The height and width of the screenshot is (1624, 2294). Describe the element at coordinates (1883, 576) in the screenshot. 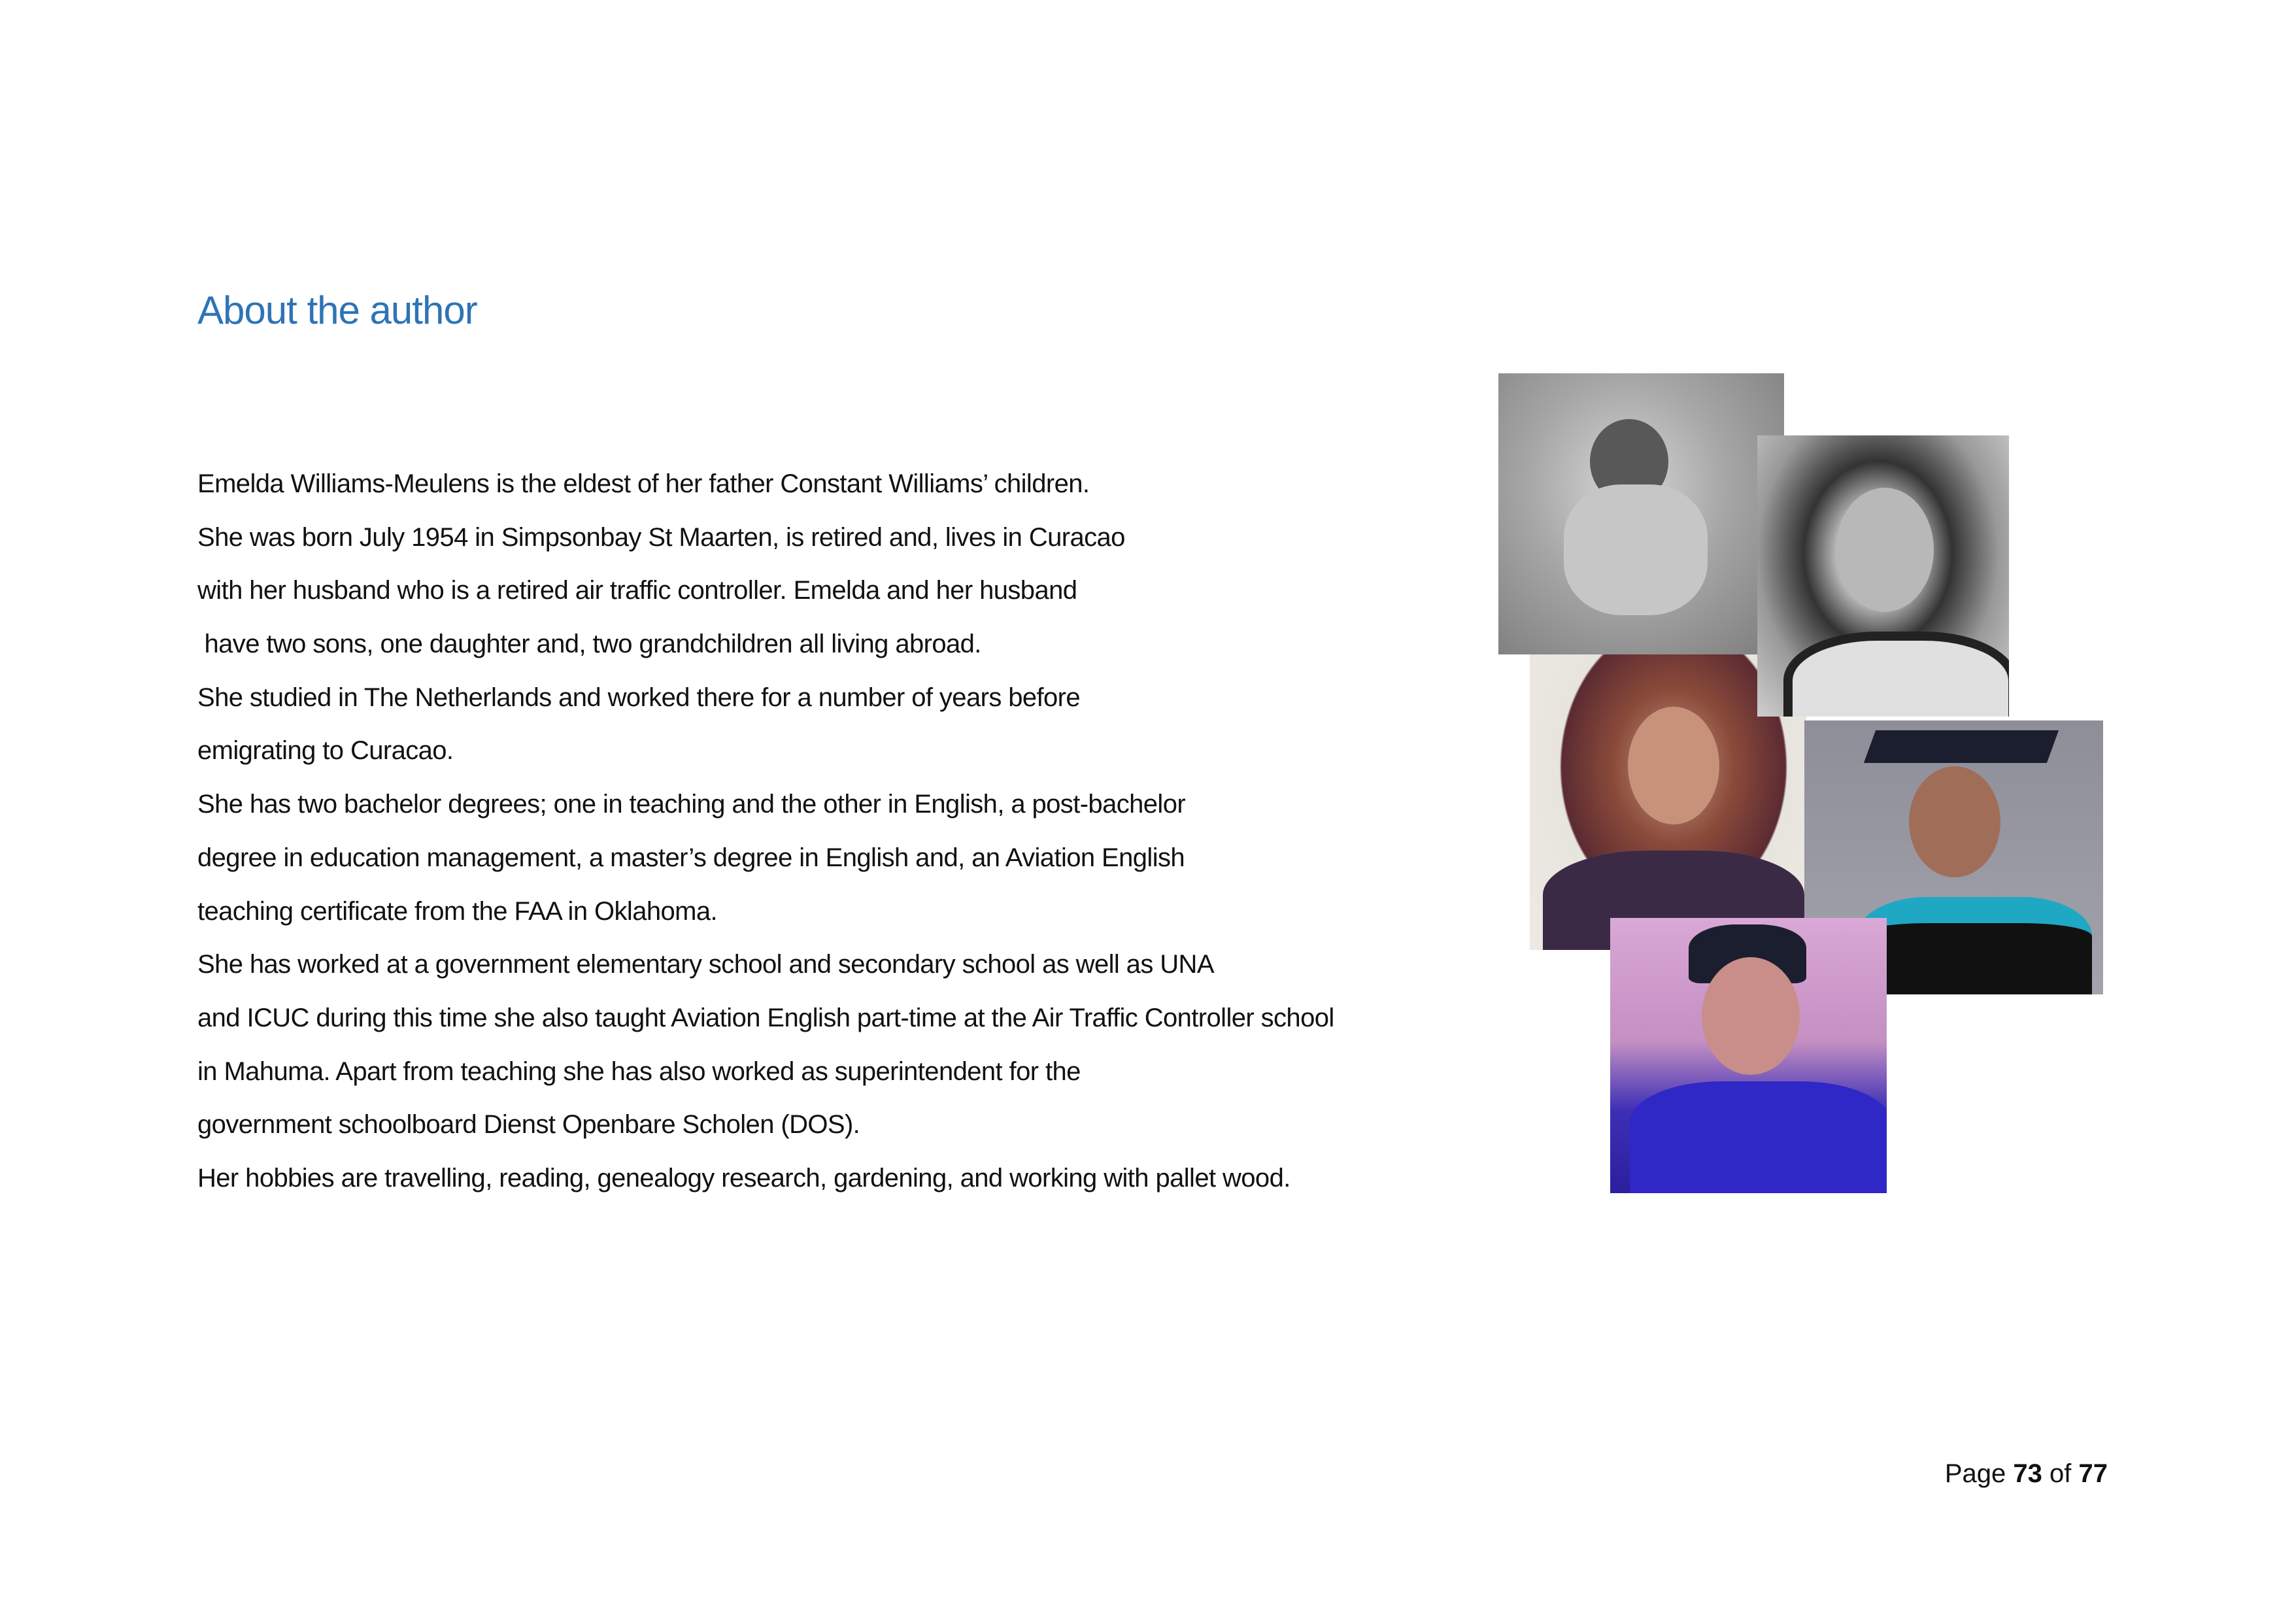

I see `young-woman-bw-photo` at that location.